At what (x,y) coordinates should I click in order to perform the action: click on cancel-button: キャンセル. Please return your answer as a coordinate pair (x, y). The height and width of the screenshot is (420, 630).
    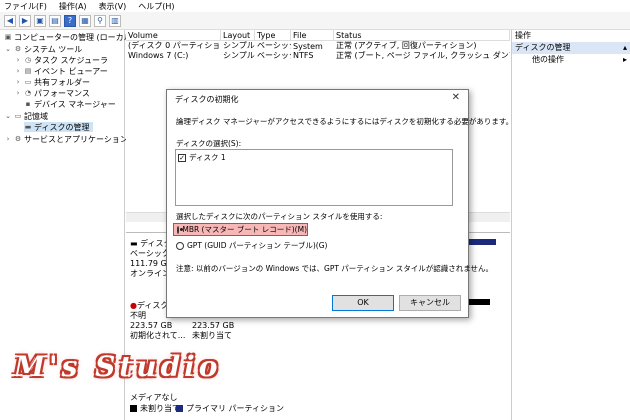
    Looking at the image, I should click on (430, 303).